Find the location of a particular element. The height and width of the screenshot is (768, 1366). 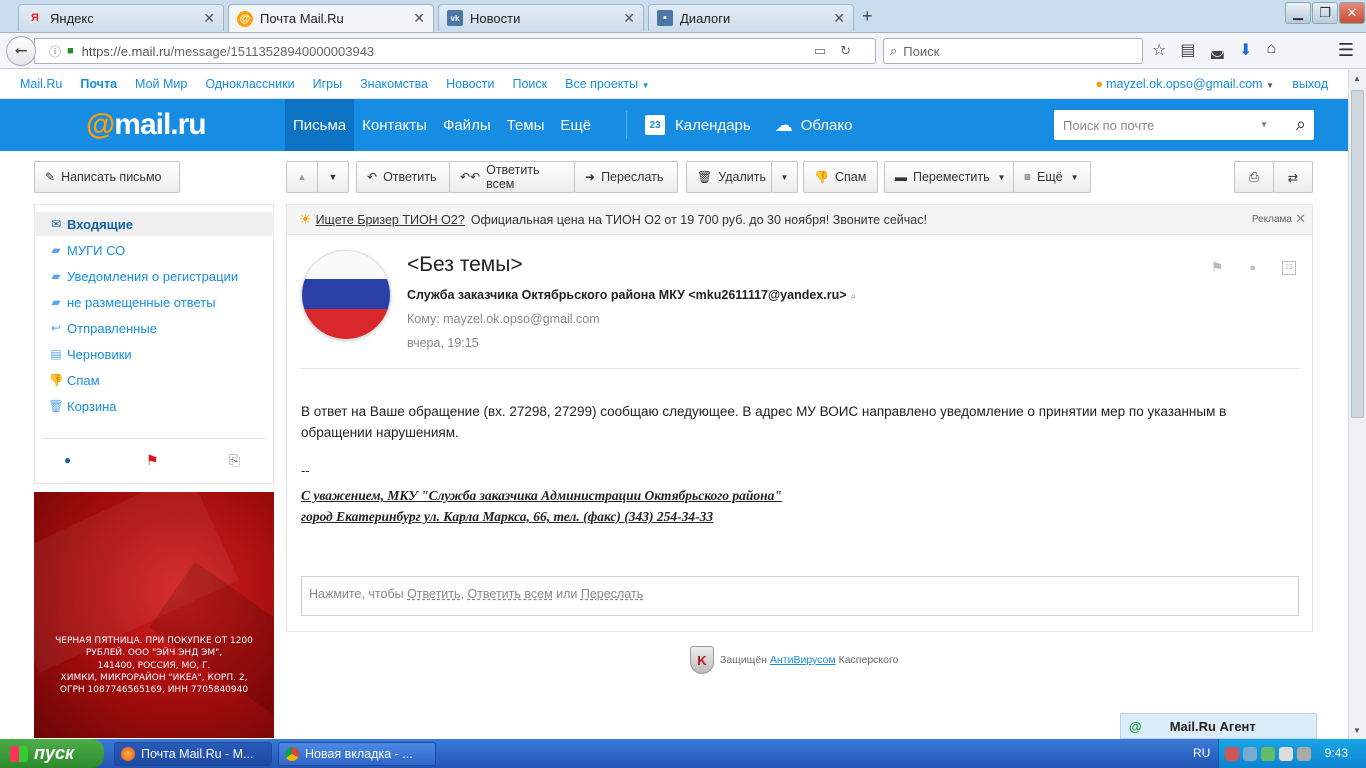

nav-letters: Письма is located at coordinates (320, 125).